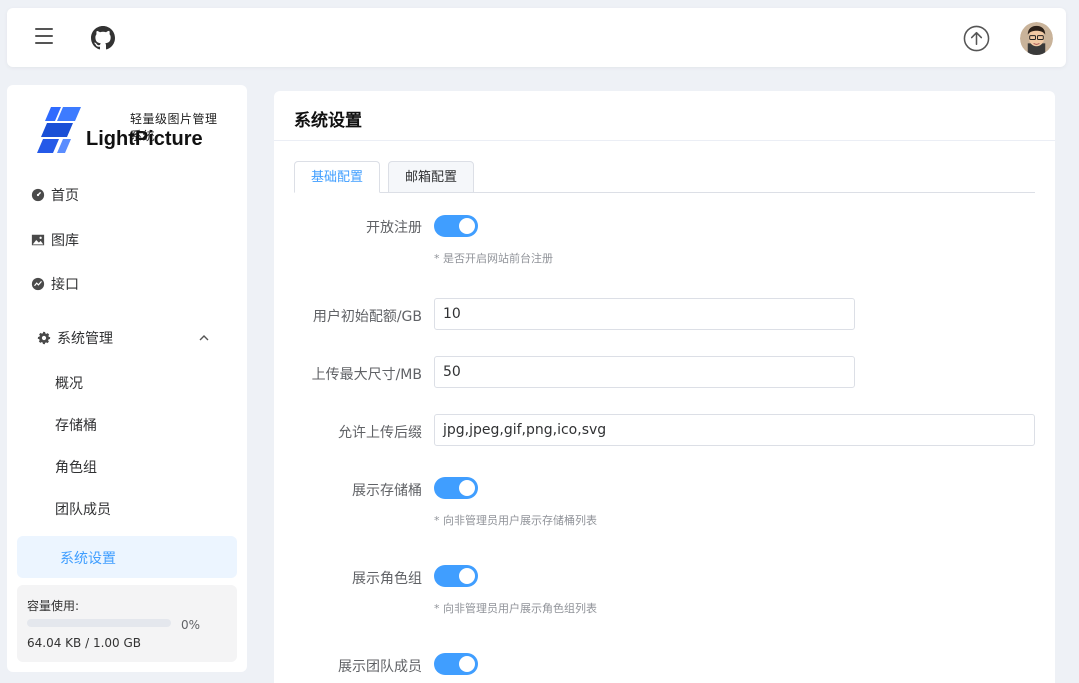 This screenshot has width=1079, height=683. Describe the element at coordinates (127, 557) in the screenshot. I see `sidebar-subitem-settings: 系统设置` at that location.